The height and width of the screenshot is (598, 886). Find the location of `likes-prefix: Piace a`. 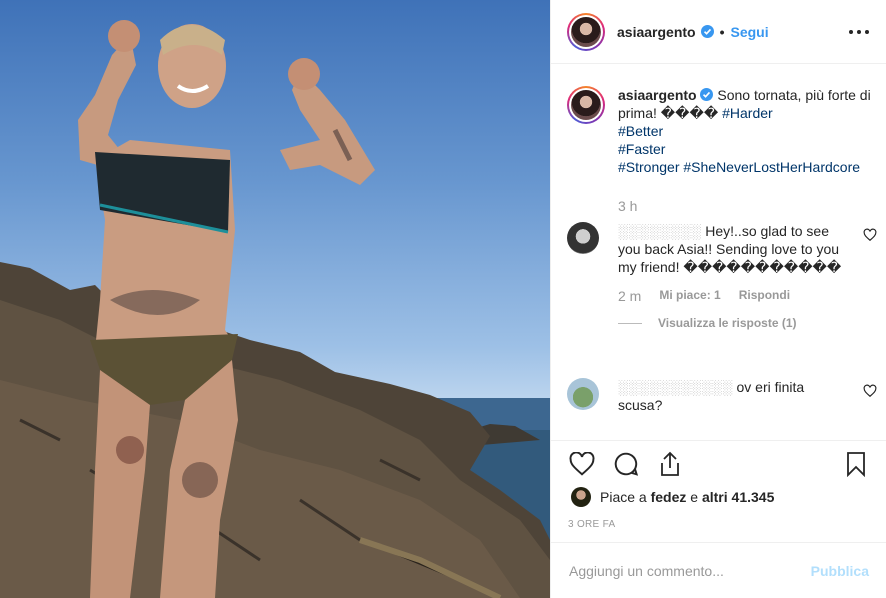

likes-prefix: Piace a is located at coordinates (623, 497).